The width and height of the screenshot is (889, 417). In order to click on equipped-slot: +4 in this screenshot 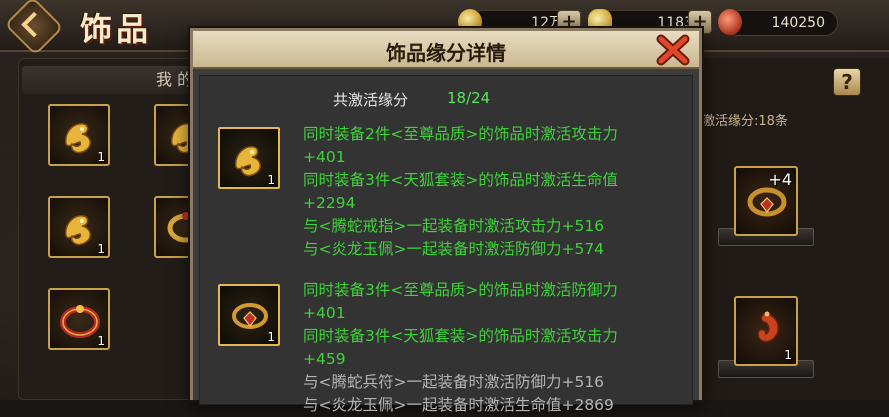, I will do `click(766, 201)`.